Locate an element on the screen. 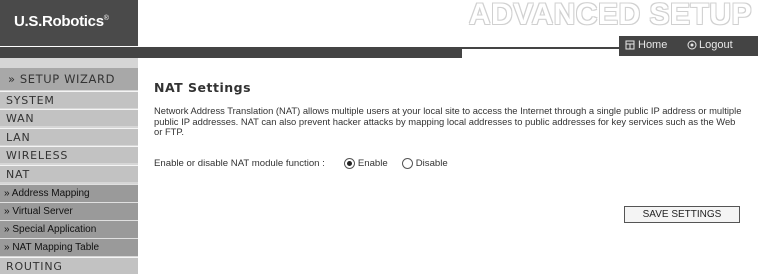 The image size is (758, 275). sidebar-item-wireless: WIRELESS is located at coordinates (69, 154).